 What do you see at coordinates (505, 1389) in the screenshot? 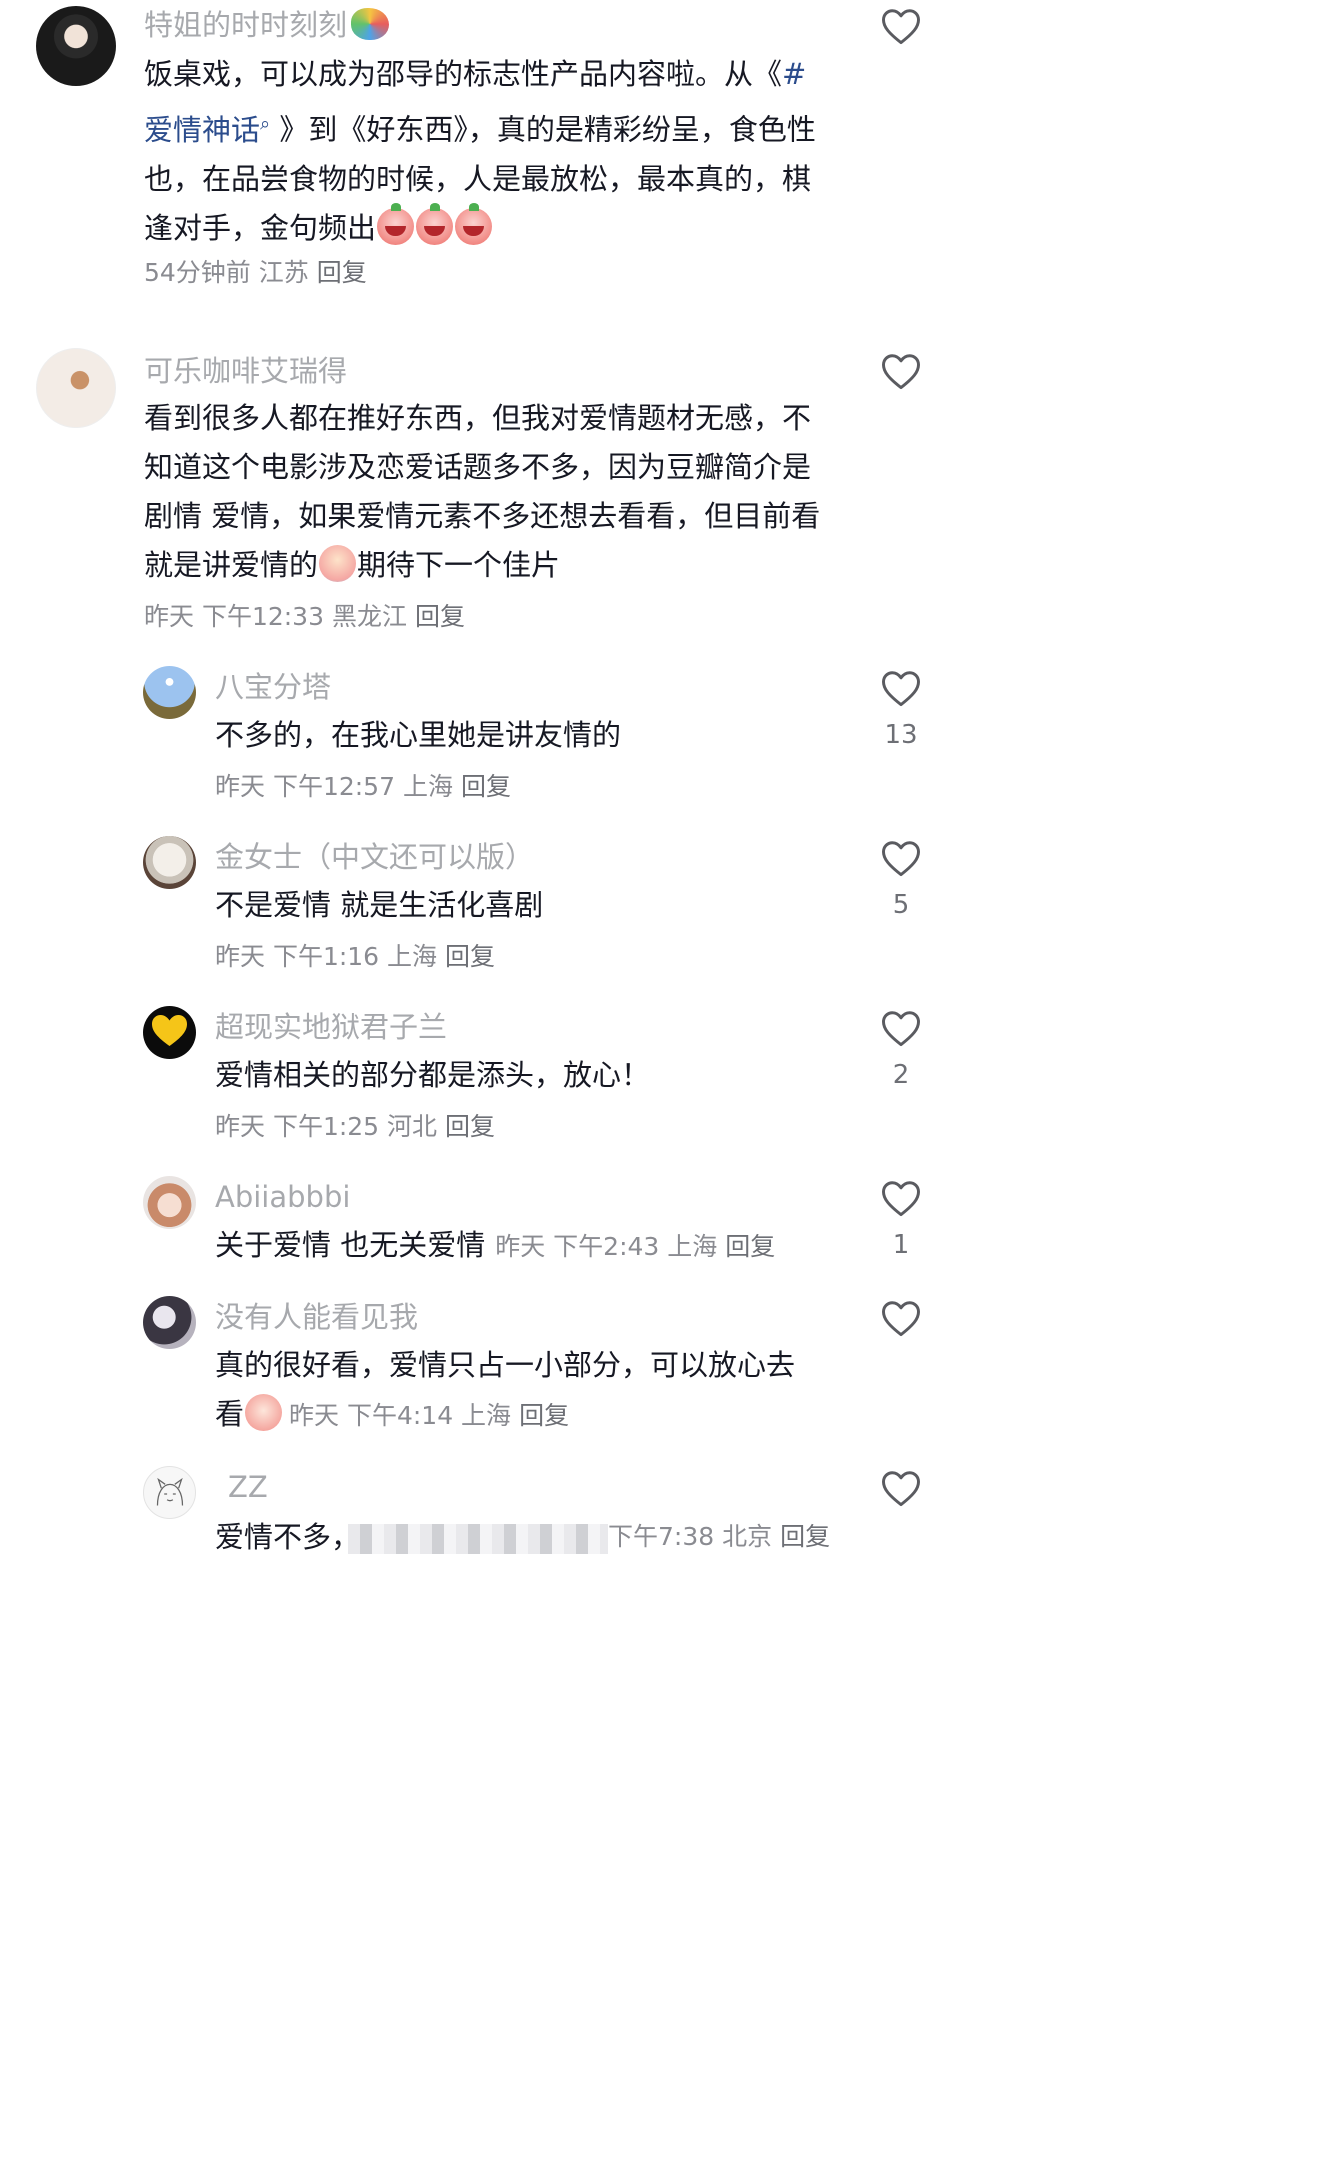
I see `reply-content: 真的很好看，爱情只占一小部分，可以放心去看昨天 下午4:14 上海 回复` at bounding box center [505, 1389].